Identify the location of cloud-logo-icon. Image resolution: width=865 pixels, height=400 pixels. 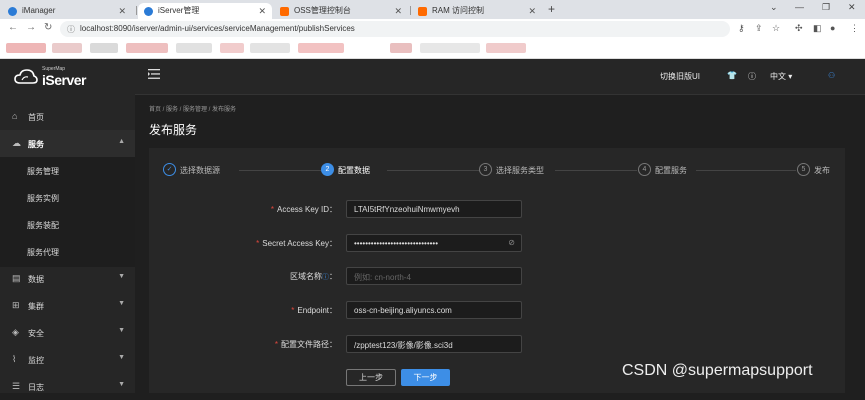
(26, 76).